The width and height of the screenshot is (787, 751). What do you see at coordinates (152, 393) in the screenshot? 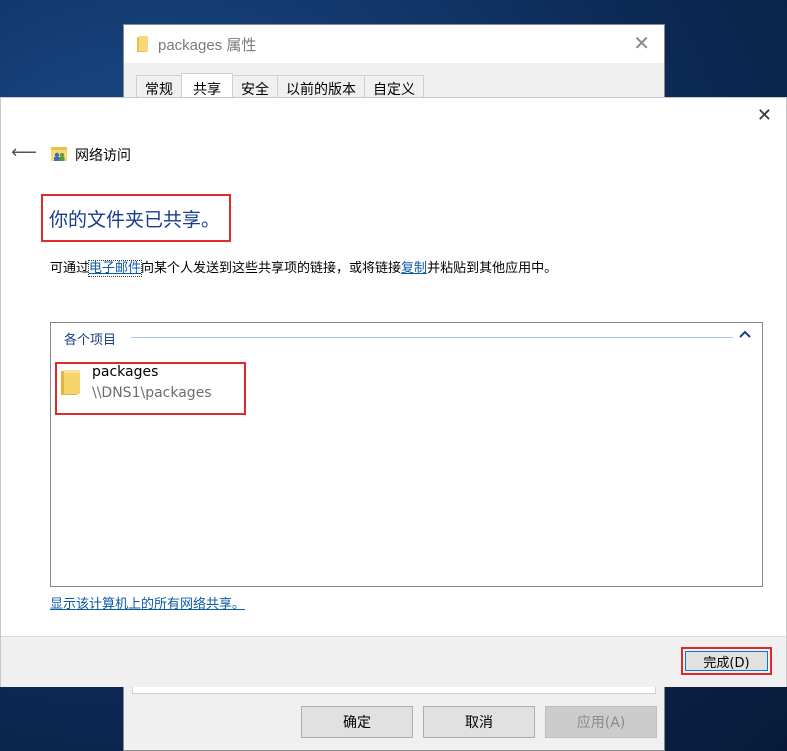
I see `shared-item-path: \\DNS1\packages` at bounding box center [152, 393].